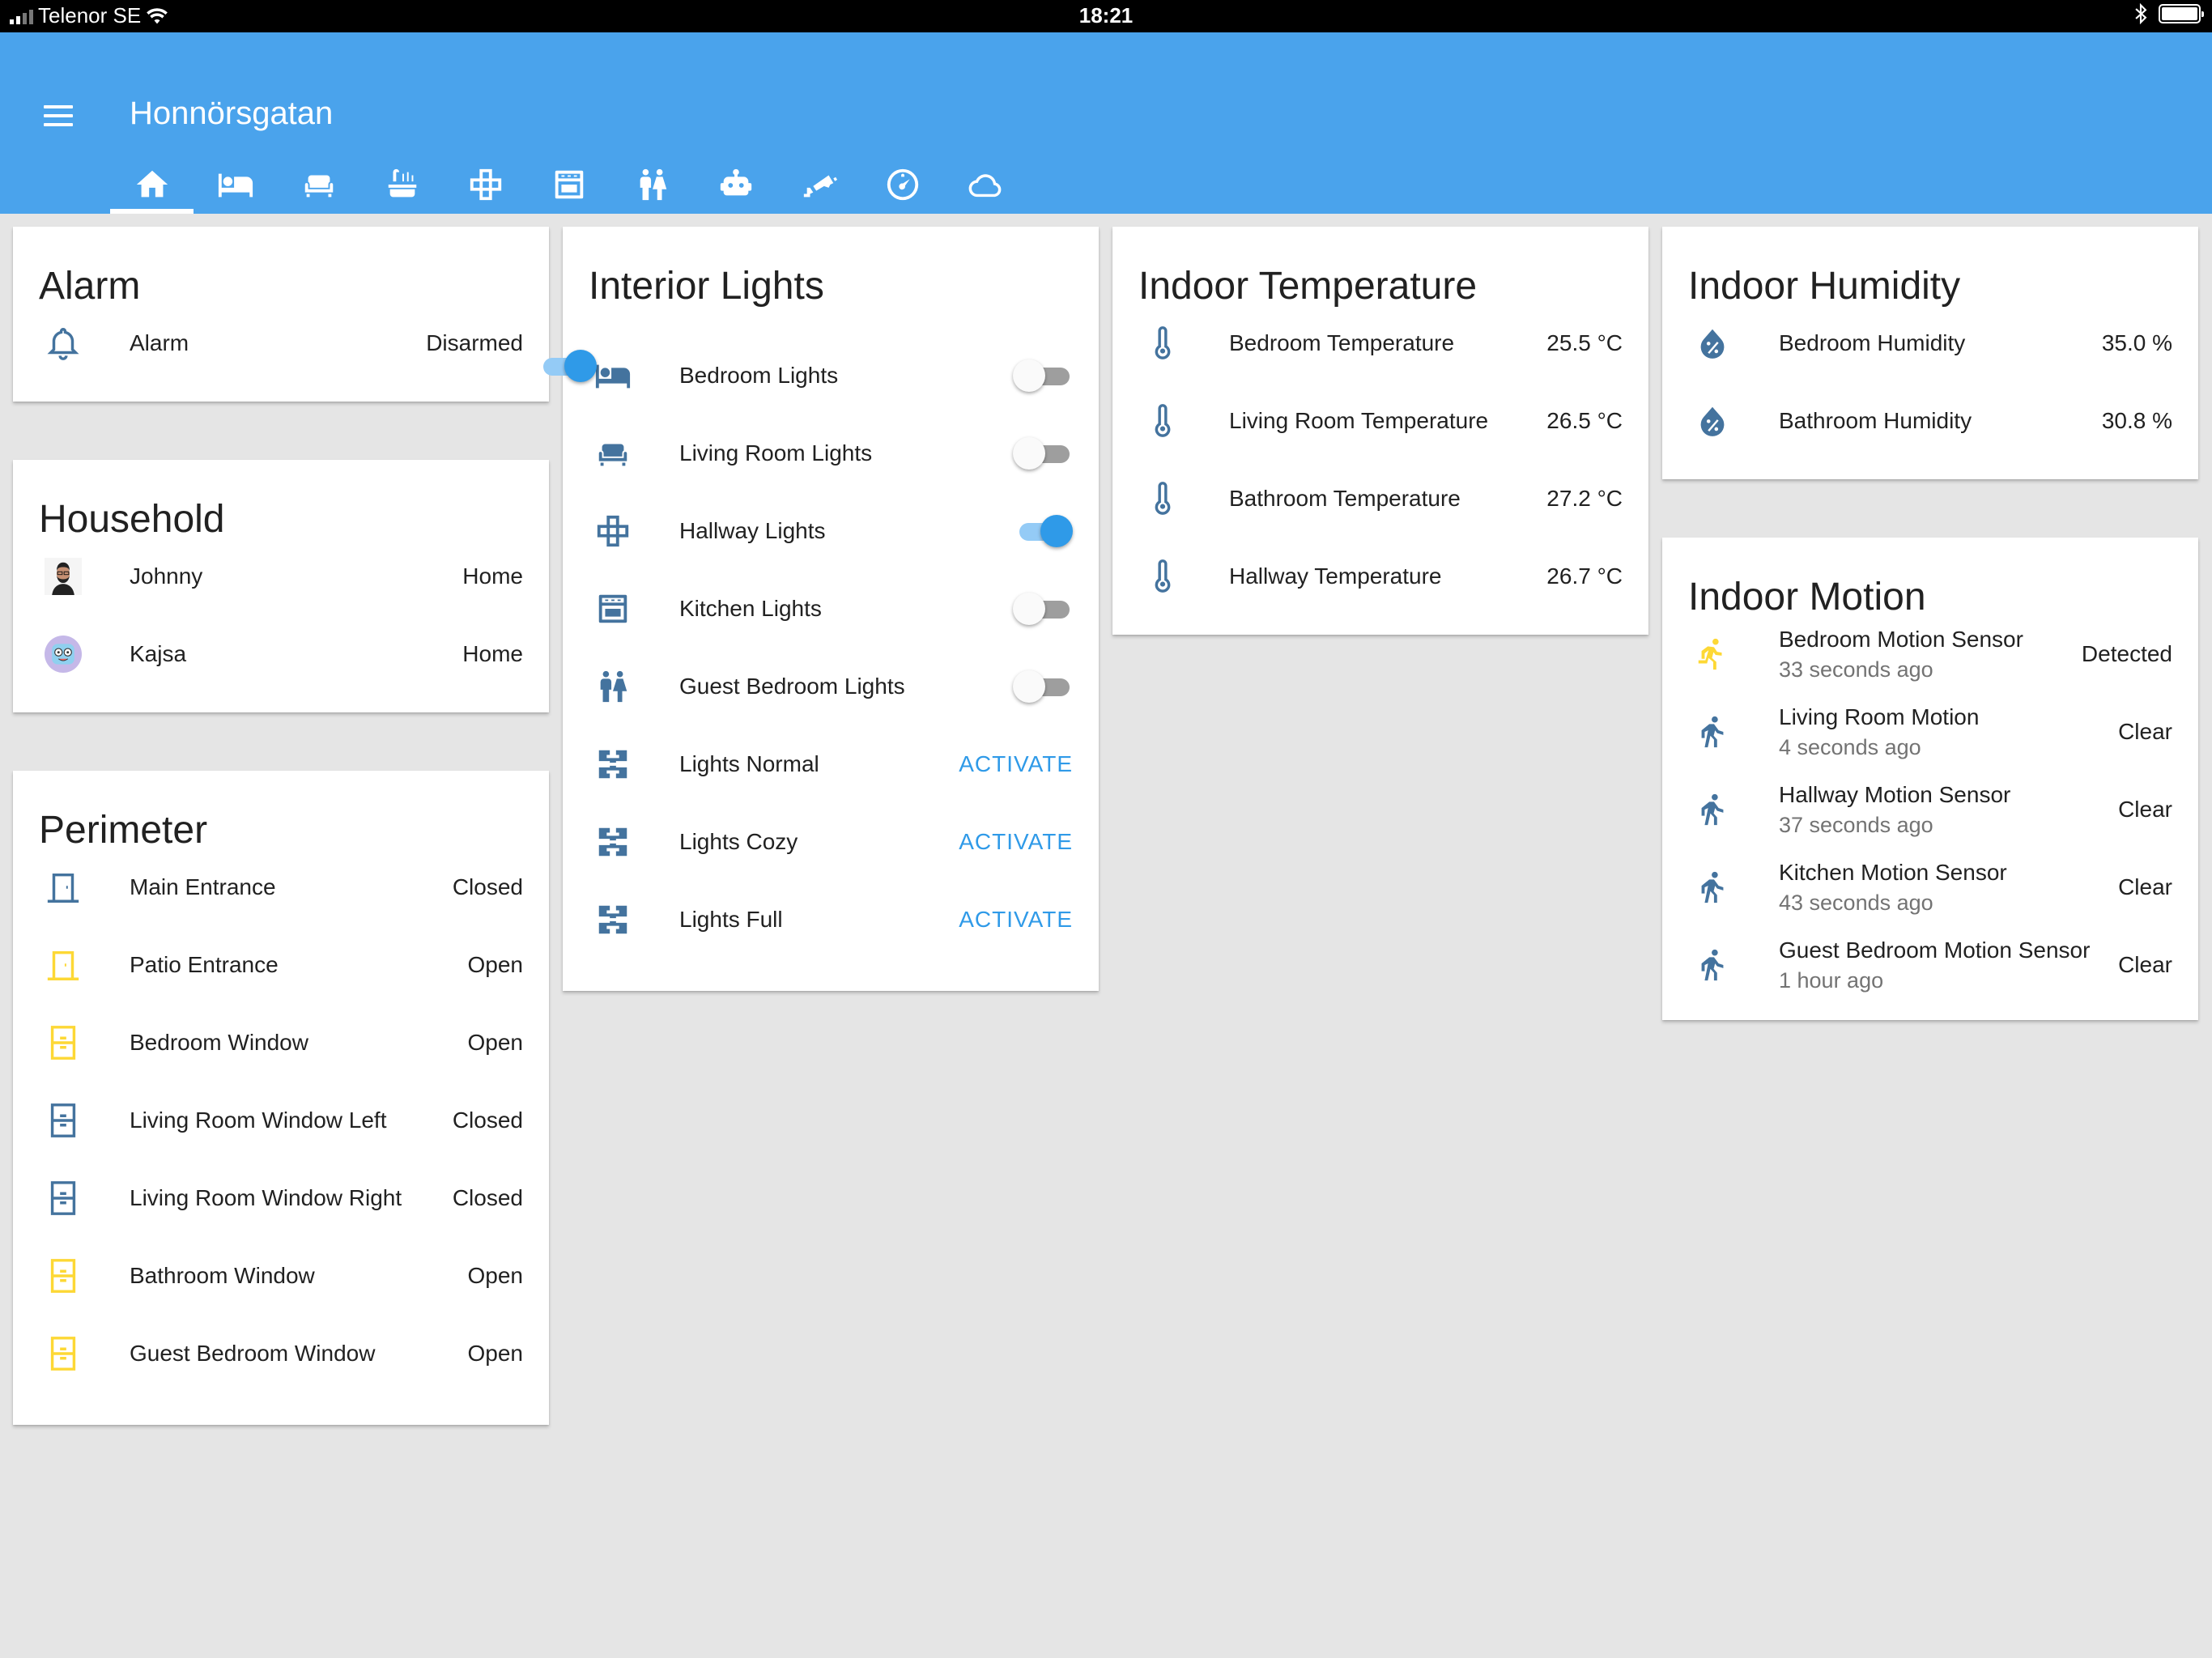 This screenshot has height=1658, width=2212. Describe the element at coordinates (281, 1120) in the screenshot. I see `sensor-row: Living Room Window Left Closed` at that location.